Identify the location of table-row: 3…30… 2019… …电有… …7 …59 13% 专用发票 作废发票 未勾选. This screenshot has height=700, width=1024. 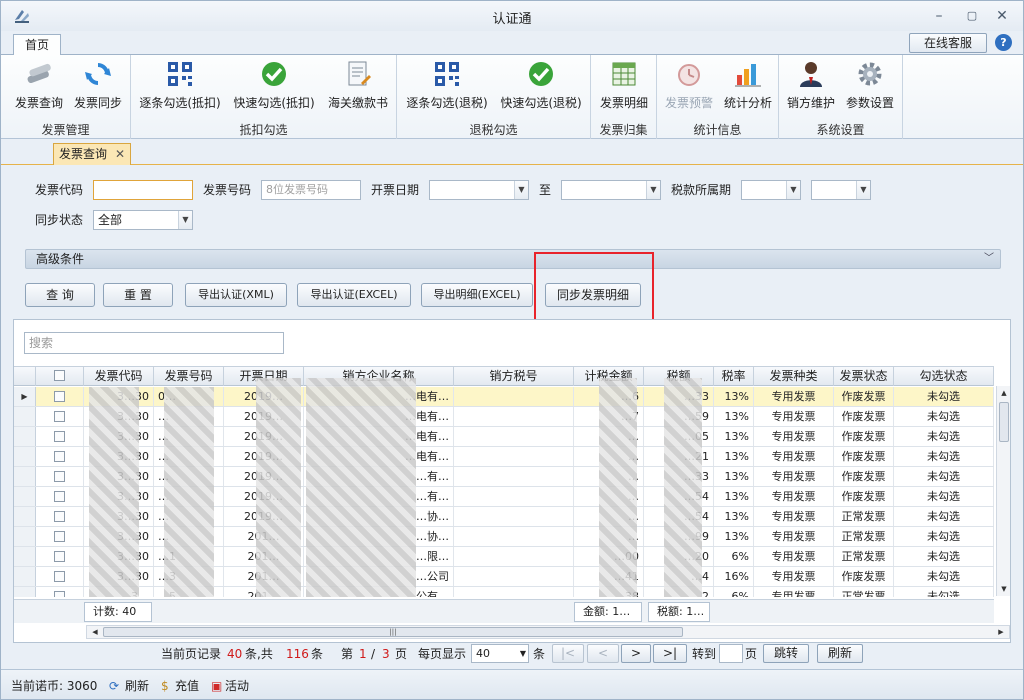
(504, 417).